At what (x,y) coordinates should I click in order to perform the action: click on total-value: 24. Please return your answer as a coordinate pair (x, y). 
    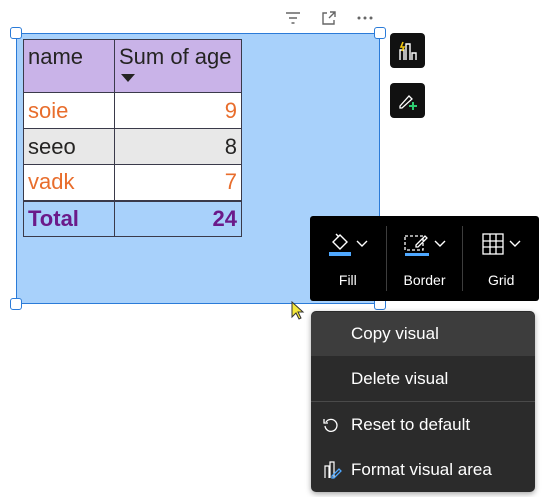
    Looking at the image, I should click on (178, 218).